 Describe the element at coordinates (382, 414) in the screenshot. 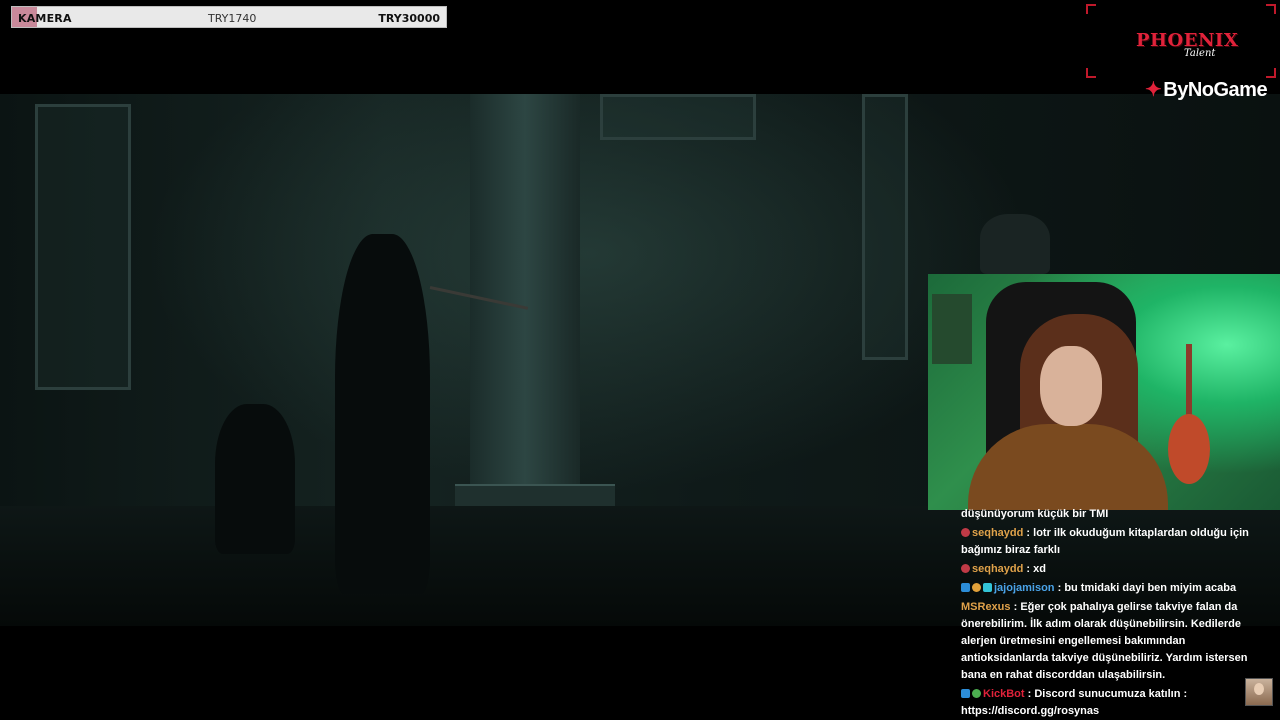

I see `scene-figure-standing` at that location.